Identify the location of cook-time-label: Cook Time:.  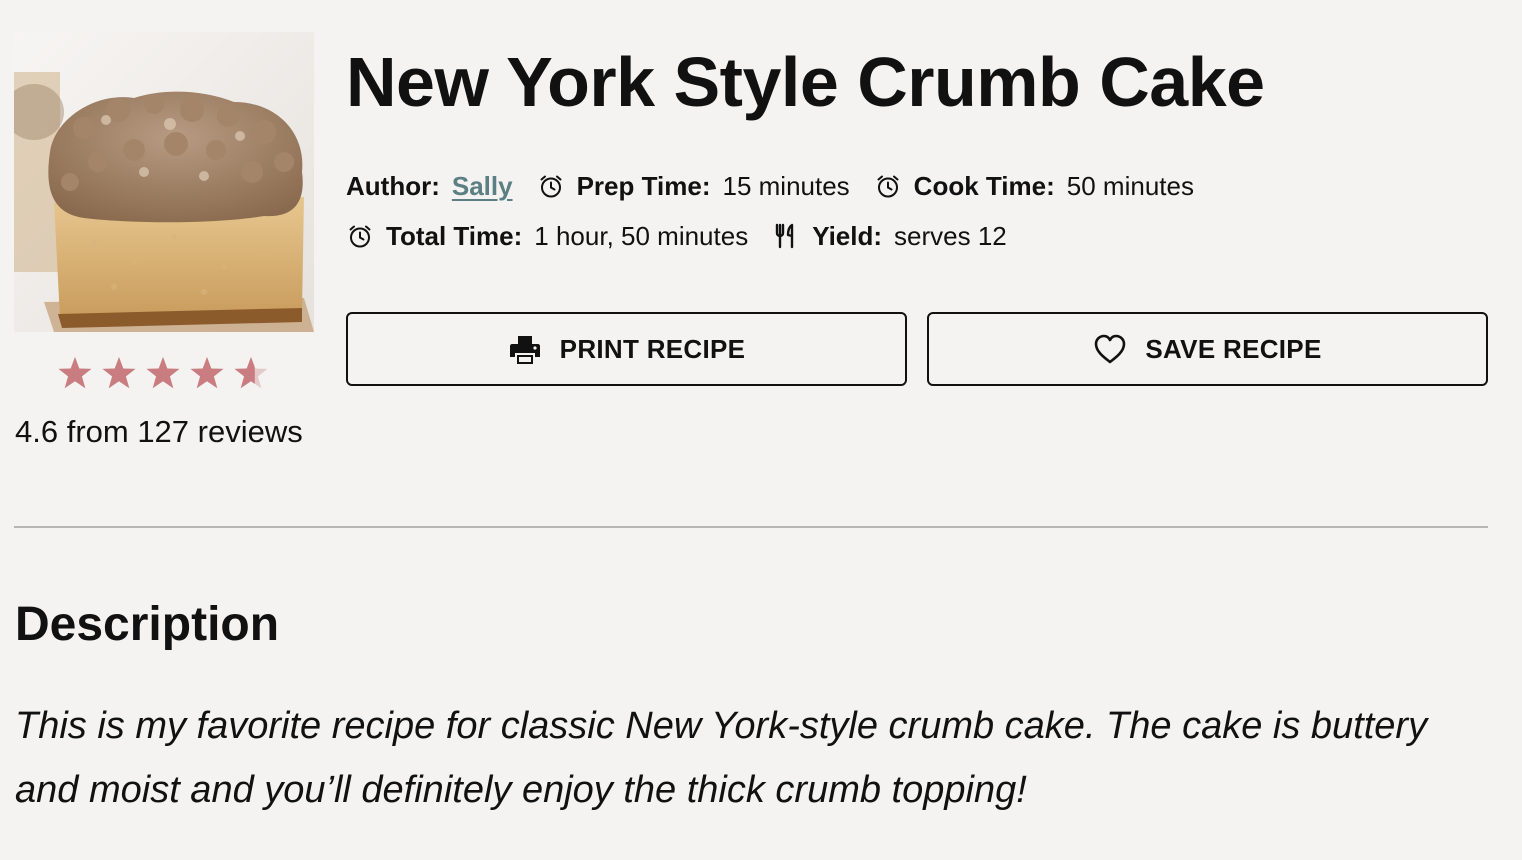
(984, 185).